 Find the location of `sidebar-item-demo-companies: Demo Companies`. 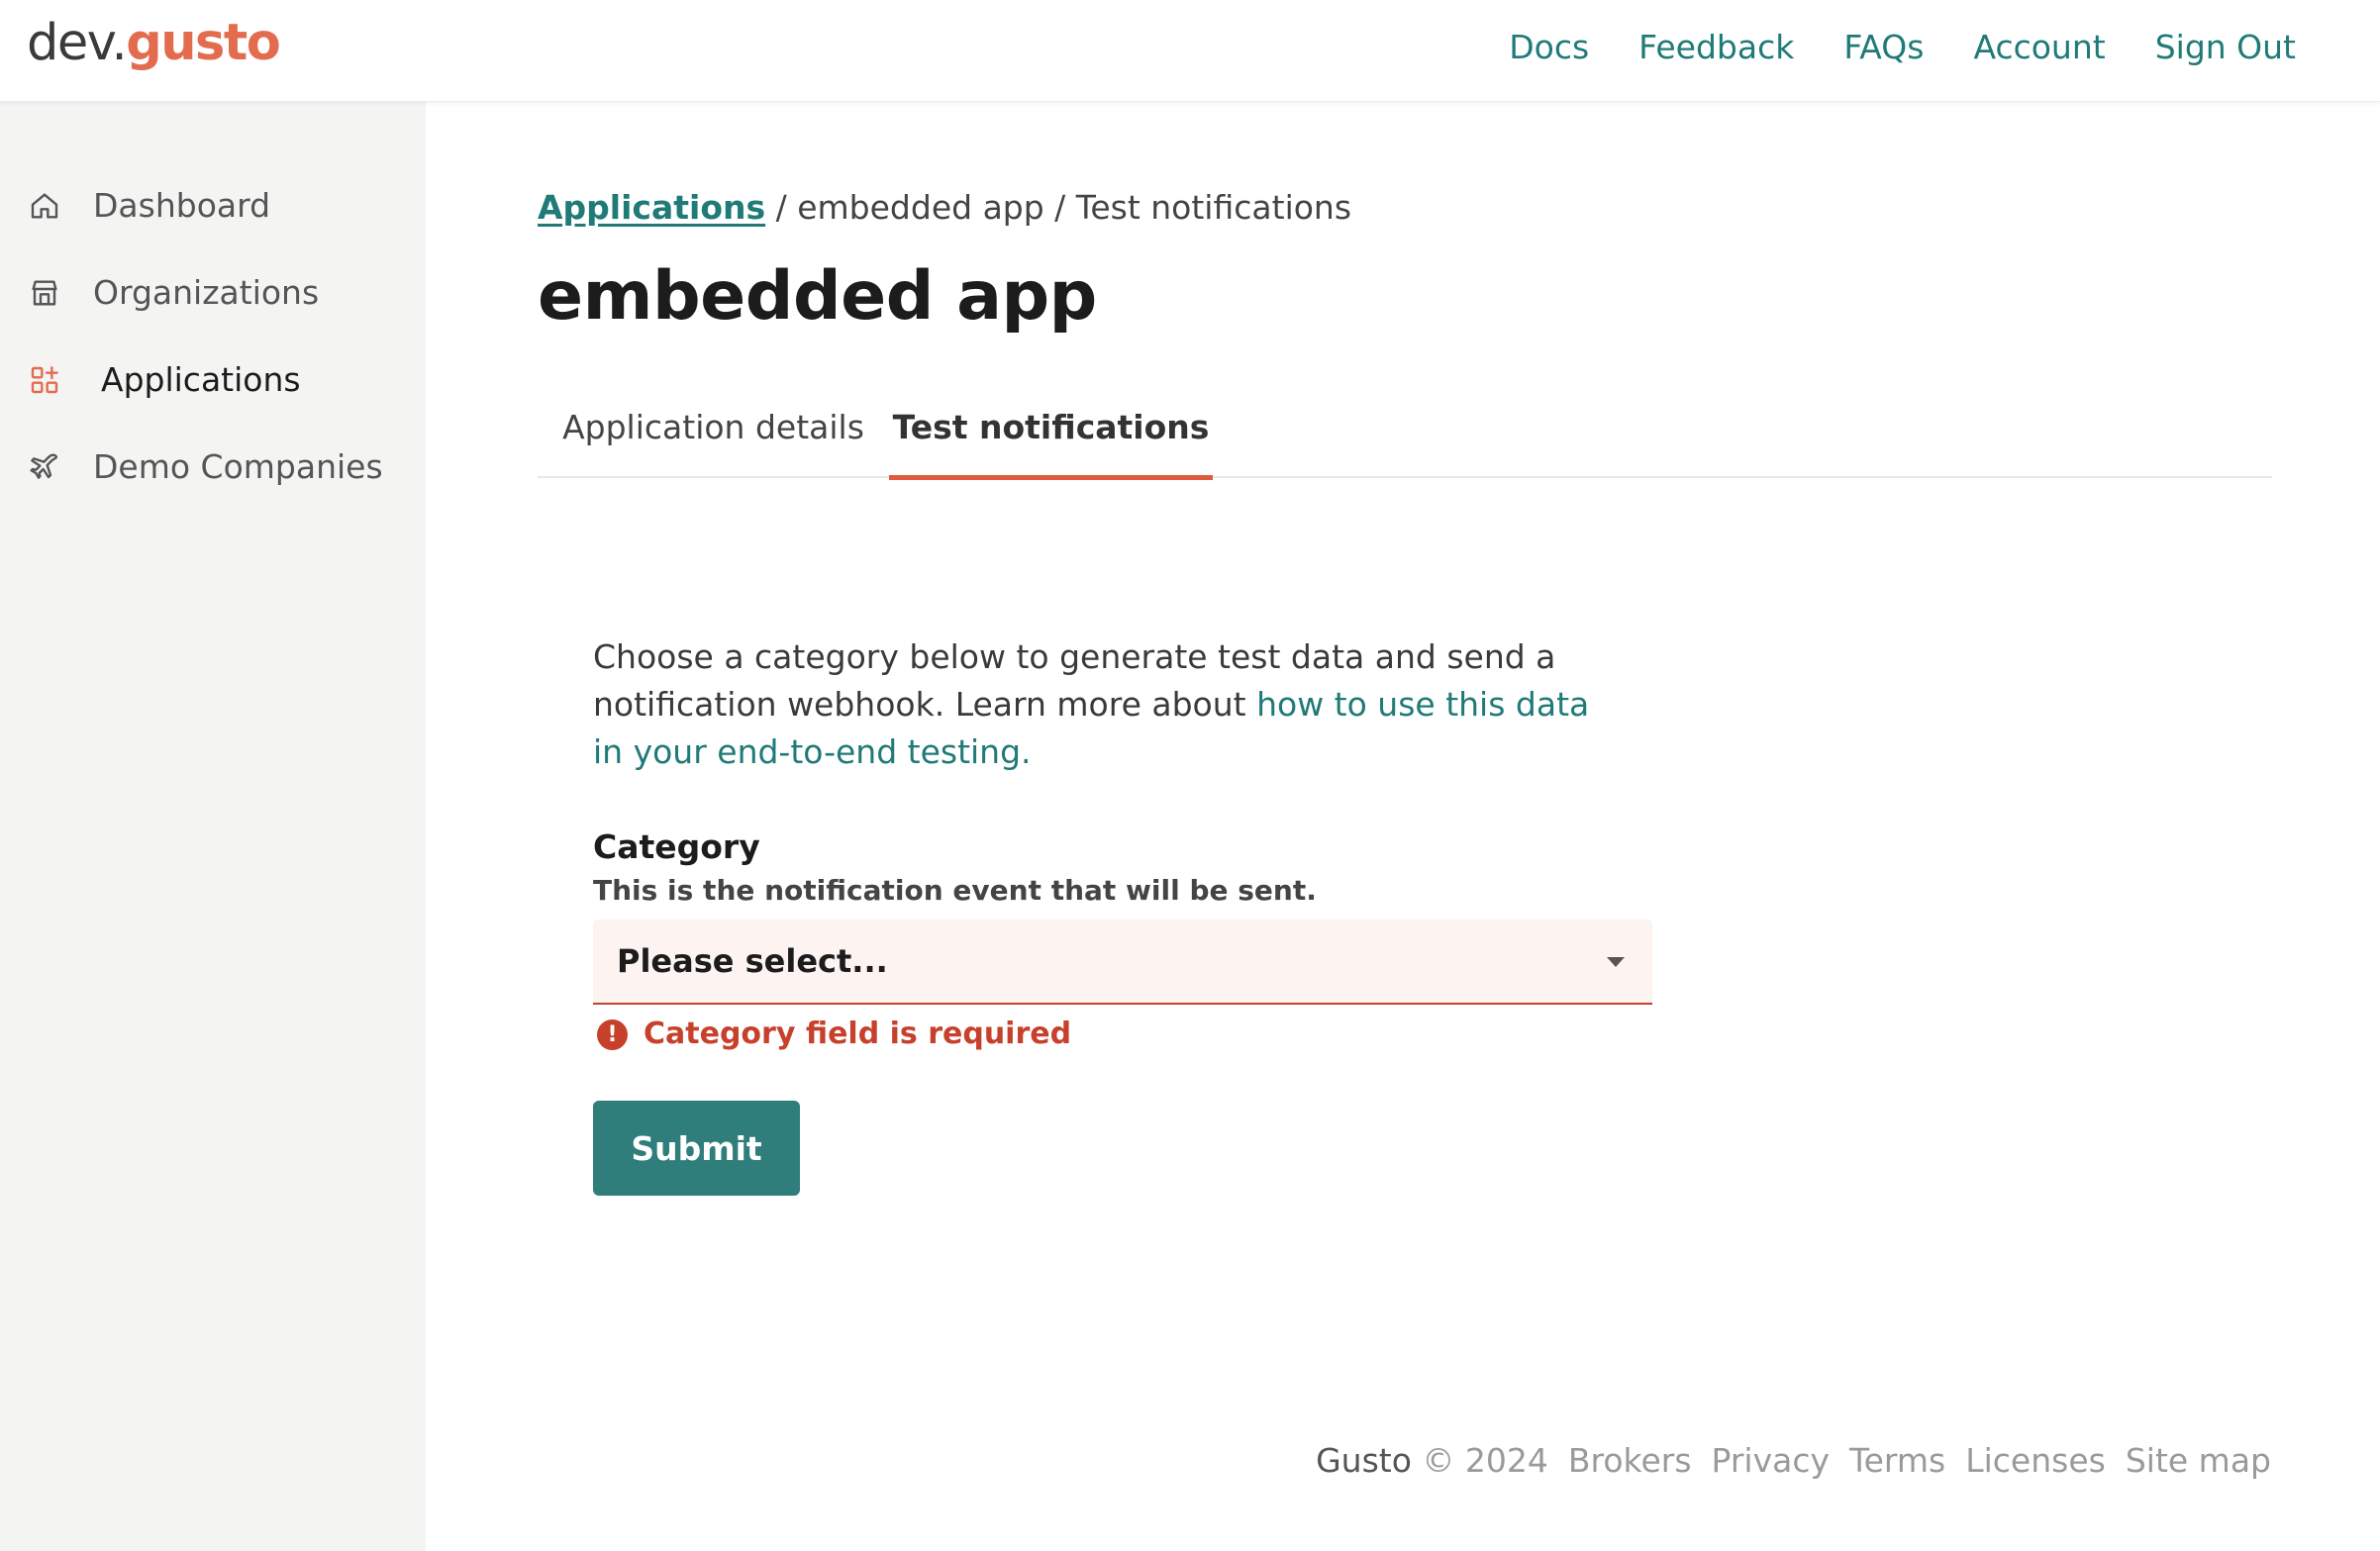

sidebar-item-demo-companies: Demo Companies is located at coordinates (205, 467).